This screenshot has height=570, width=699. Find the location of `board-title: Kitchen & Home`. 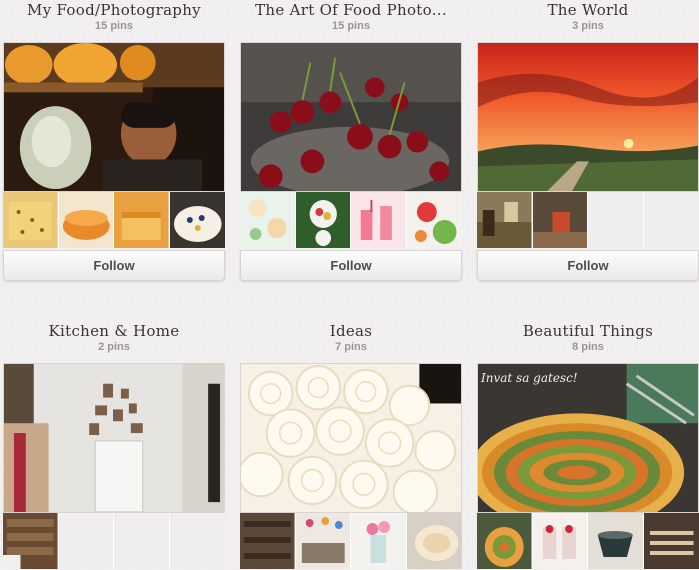

board-title: Kitchen & Home is located at coordinates (122, 331).